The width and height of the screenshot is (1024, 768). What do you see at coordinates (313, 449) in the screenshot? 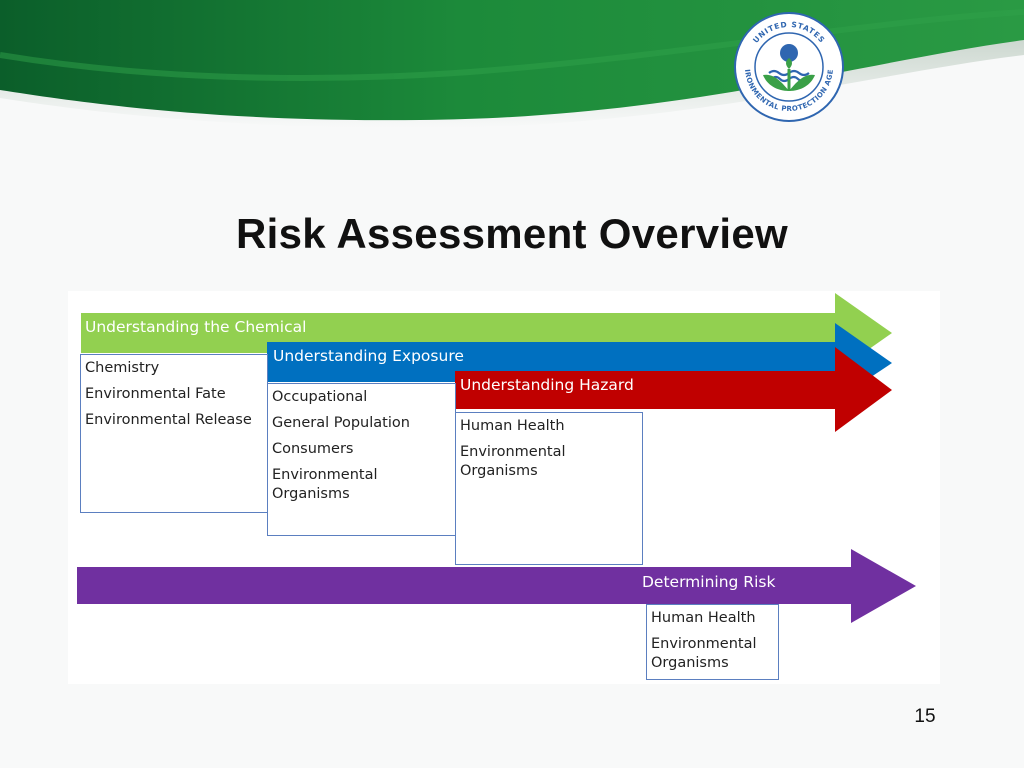
I see `list-item: Consumers` at bounding box center [313, 449].